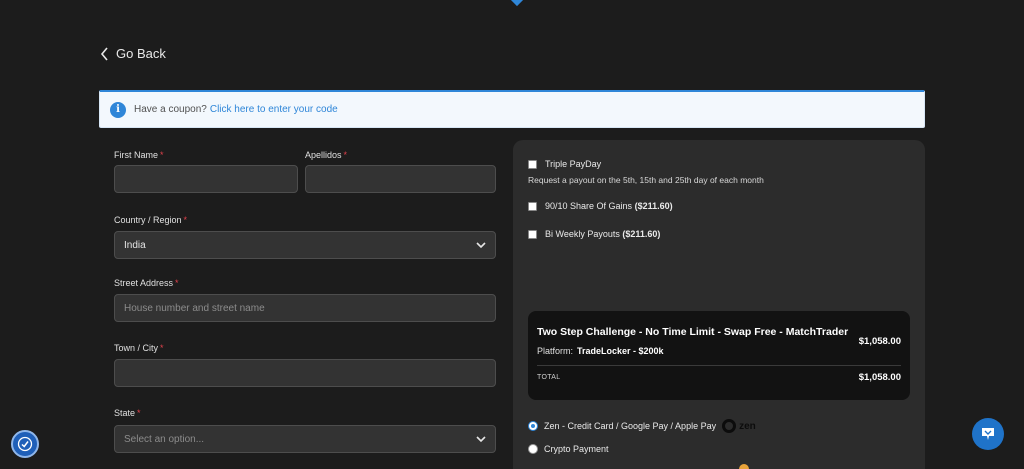 This screenshot has width=1024, height=469. I want to click on apellidos-label: Apellidos *, so click(326, 155).